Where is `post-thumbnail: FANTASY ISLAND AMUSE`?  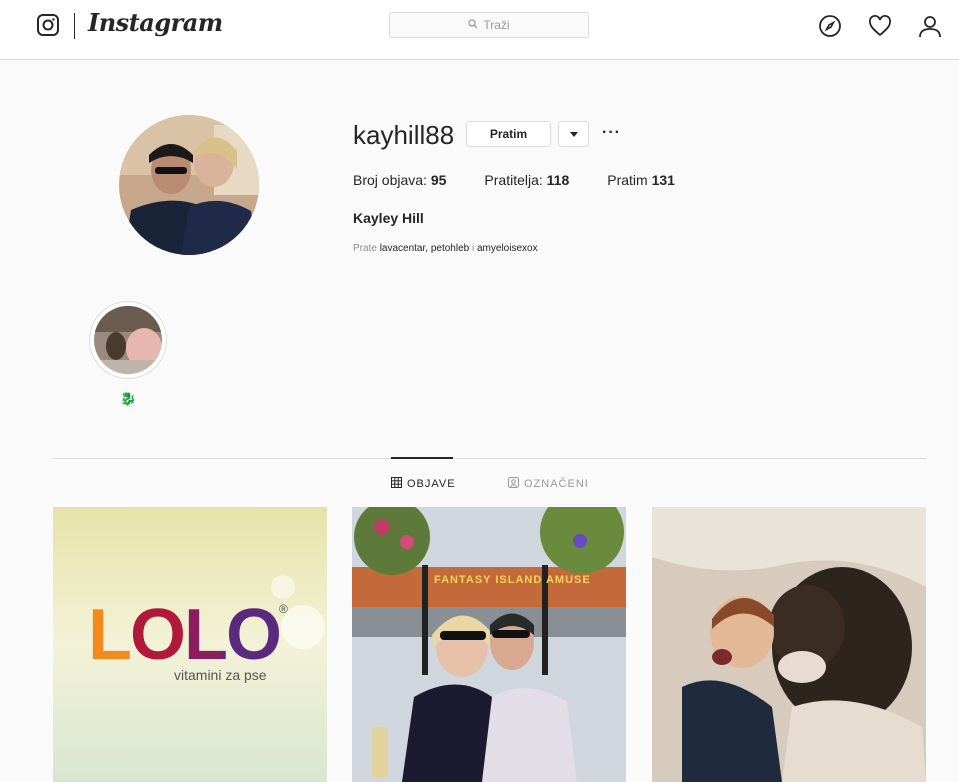
post-thumbnail: FANTASY ISLAND AMUSE is located at coordinates (489, 644).